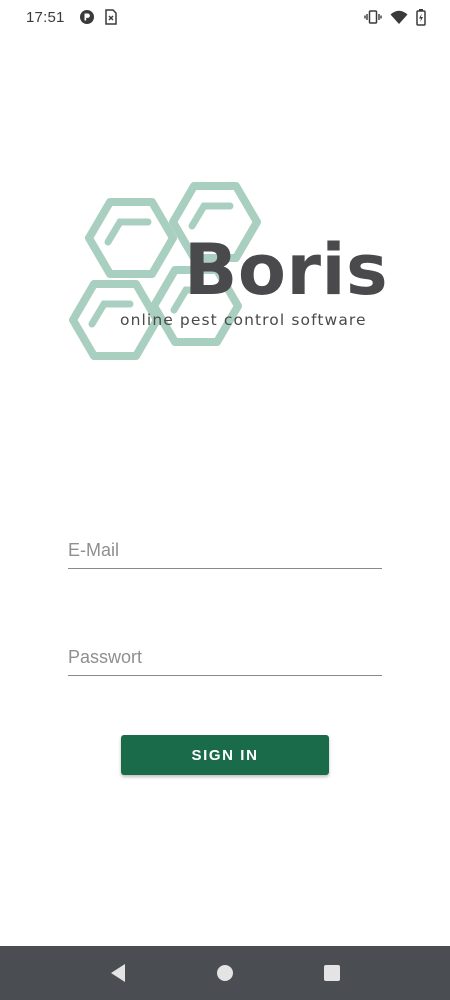  I want to click on password-field-container, so click(225, 656).